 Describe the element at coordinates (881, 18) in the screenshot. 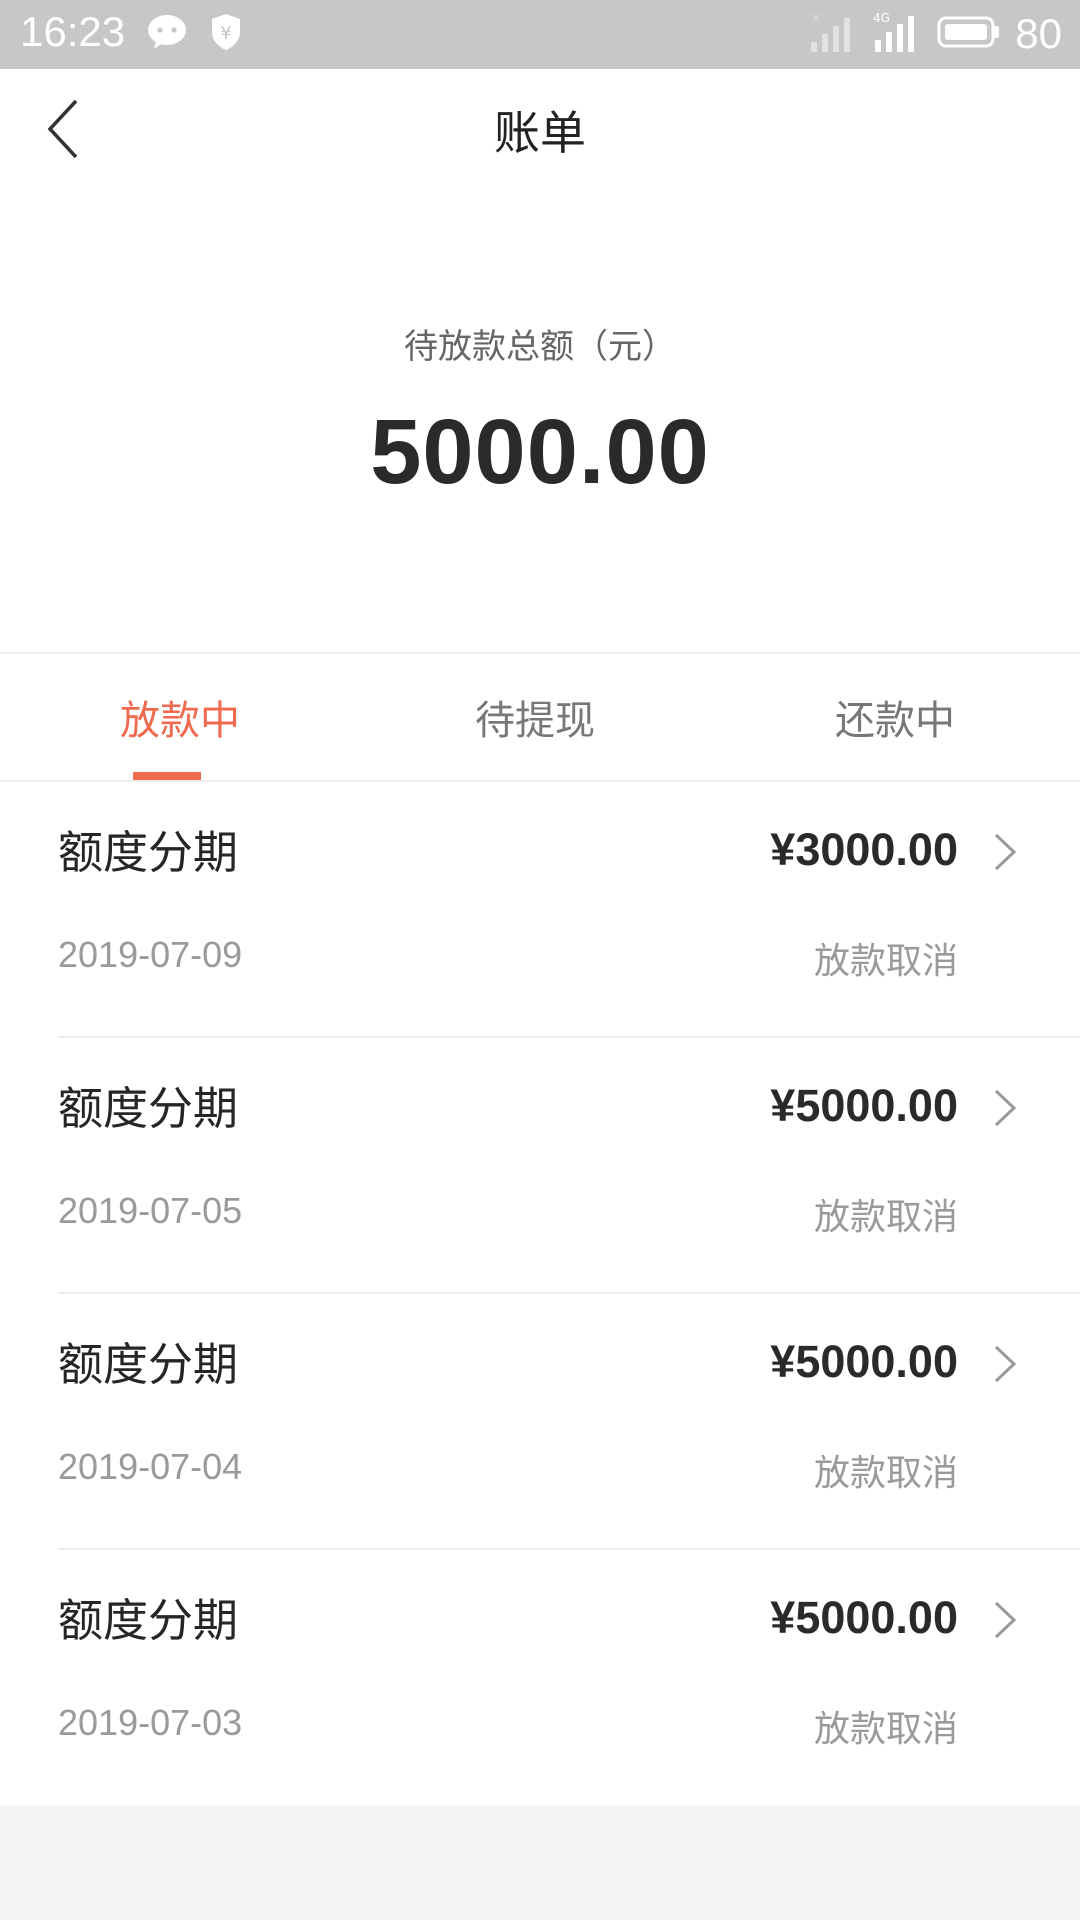

I see `svg-text: 4G` at that location.